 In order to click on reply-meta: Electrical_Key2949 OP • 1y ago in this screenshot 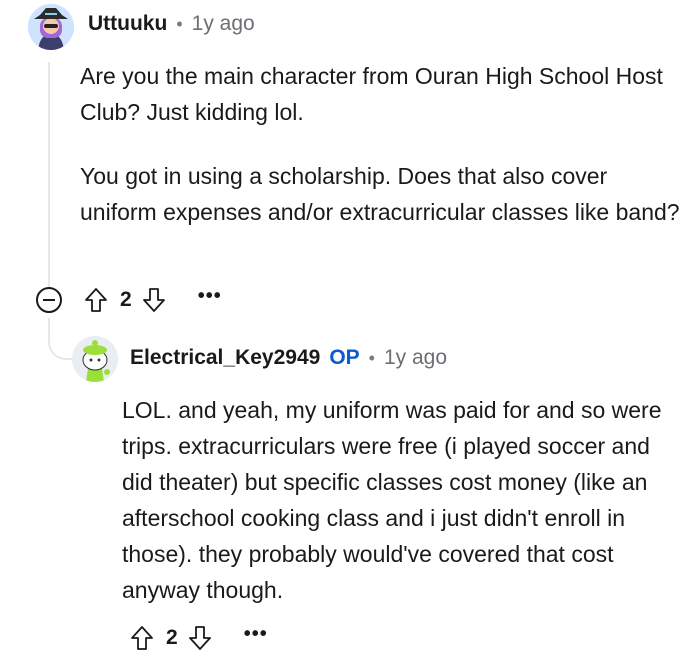, I will do `click(288, 358)`.